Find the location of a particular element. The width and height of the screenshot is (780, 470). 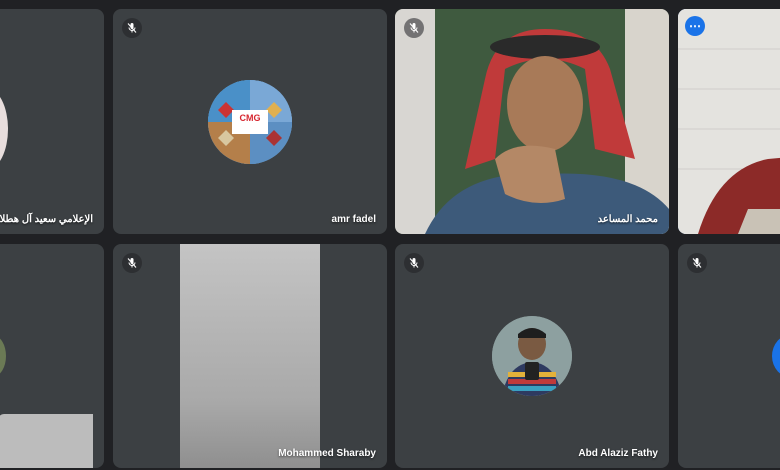

self-view-thumbnail is located at coordinates (46, 441).